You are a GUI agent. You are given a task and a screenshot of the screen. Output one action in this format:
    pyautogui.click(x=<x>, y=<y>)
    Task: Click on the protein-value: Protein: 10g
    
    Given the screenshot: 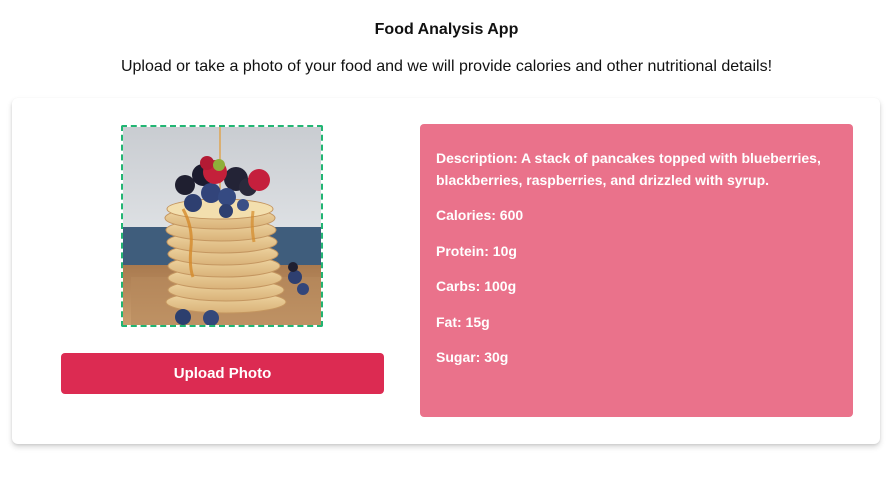 What is the action you would take?
    pyautogui.click(x=476, y=250)
    